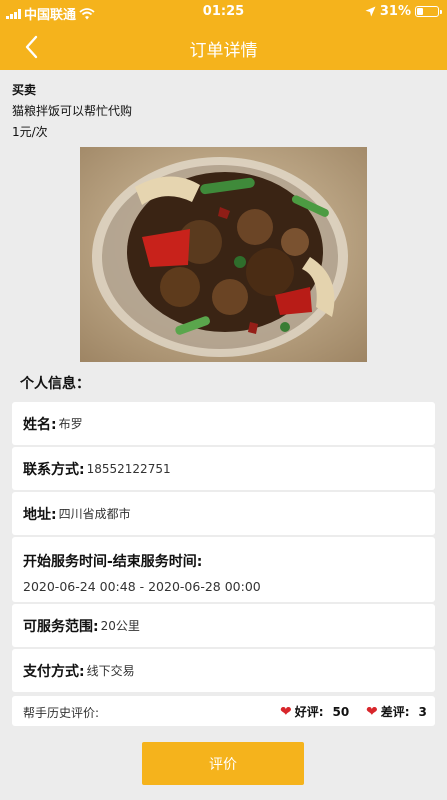  Describe the element at coordinates (70, 424) in the screenshot. I see `name-value: 布罗` at that location.